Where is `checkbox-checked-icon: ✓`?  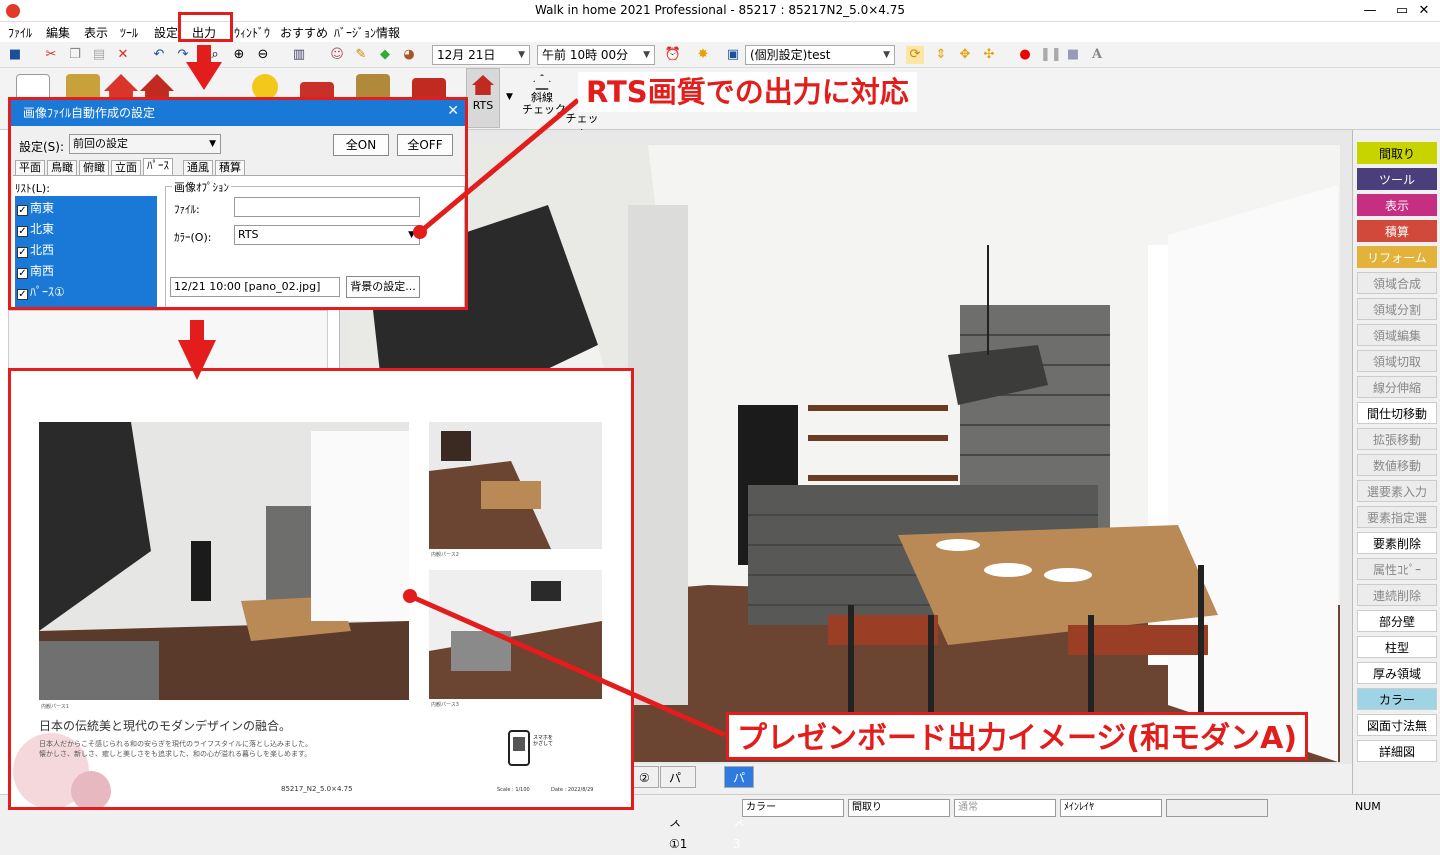
checkbox-checked-icon: ✓ is located at coordinates (22, 252).